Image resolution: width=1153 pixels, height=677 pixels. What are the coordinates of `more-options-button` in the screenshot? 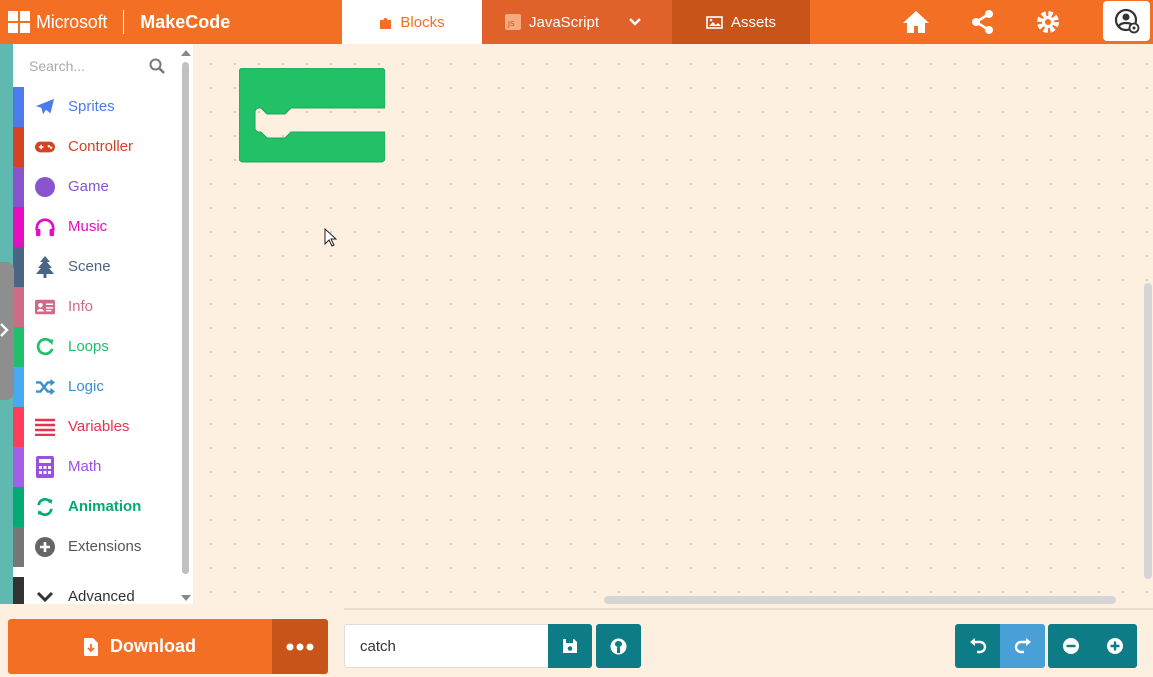 It's located at (300, 646).